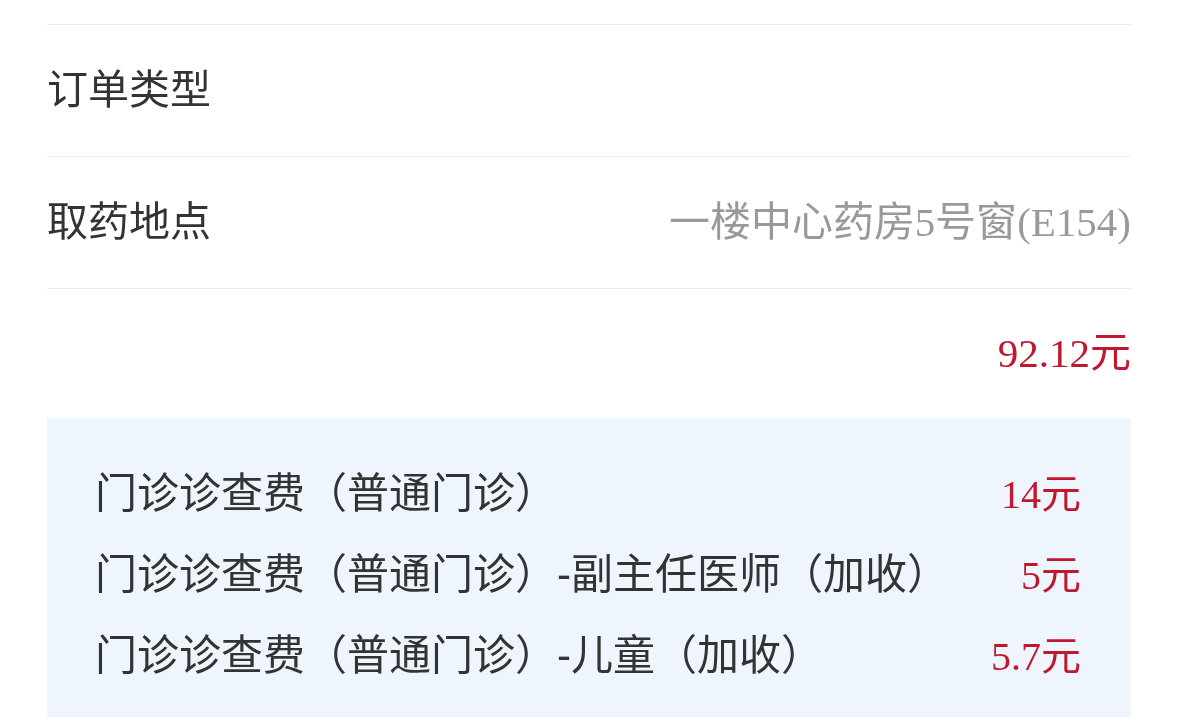 This screenshot has height=717, width=1179. Describe the element at coordinates (1064, 353) in the screenshot. I see `total-amount: 92.12元` at that location.